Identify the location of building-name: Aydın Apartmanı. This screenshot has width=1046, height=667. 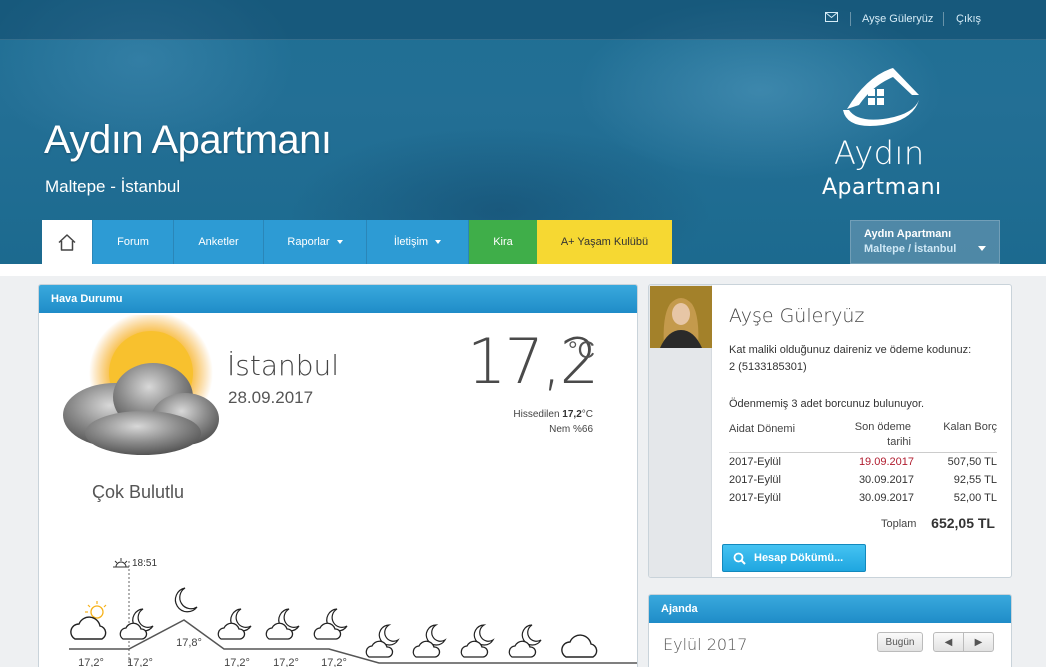
(908, 234).